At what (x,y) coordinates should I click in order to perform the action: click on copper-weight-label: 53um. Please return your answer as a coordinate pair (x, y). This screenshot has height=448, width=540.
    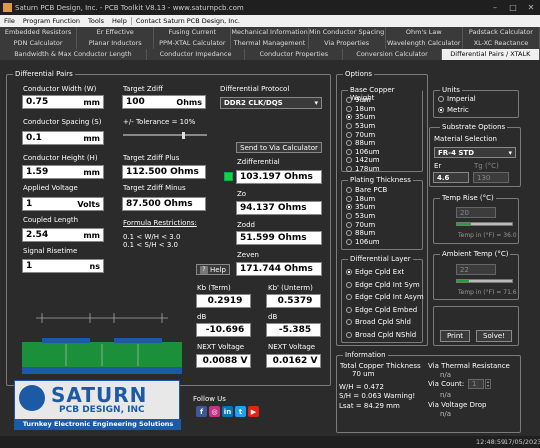
    Looking at the image, I should click on (365, 126).